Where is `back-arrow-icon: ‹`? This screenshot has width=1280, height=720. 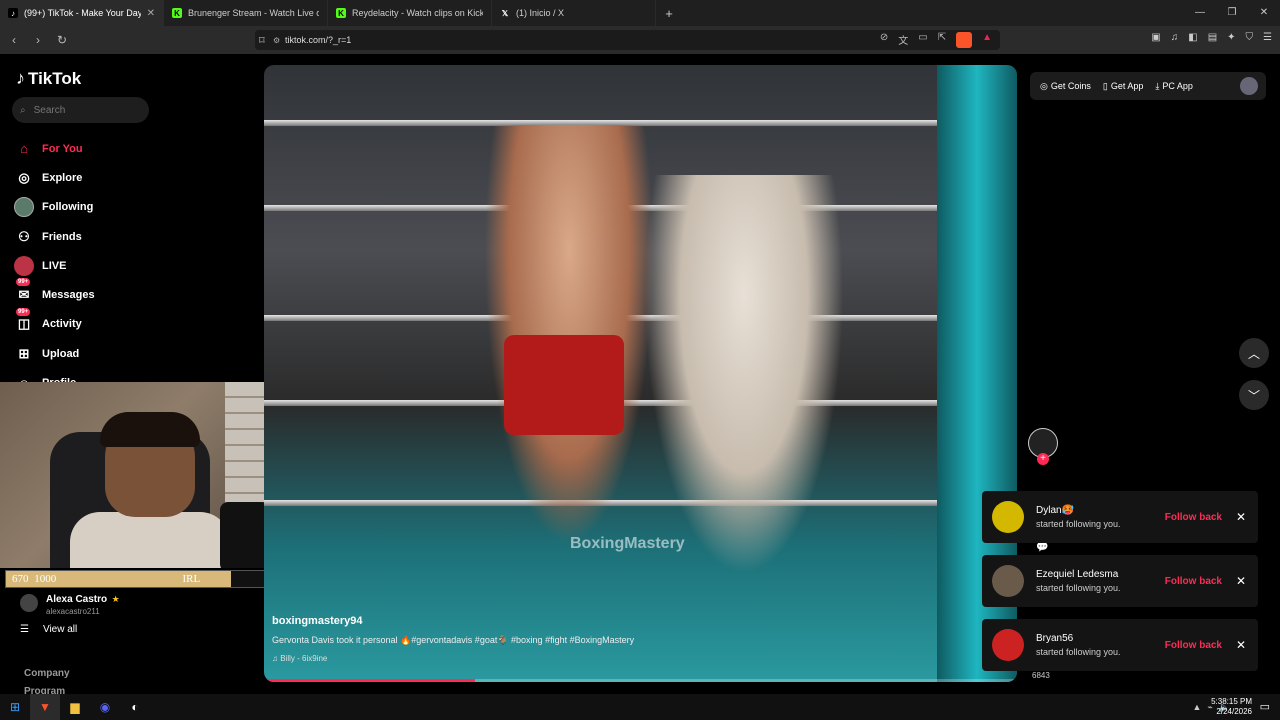 back-arrow-icon: ‹ is located at coordinates (14, 40).